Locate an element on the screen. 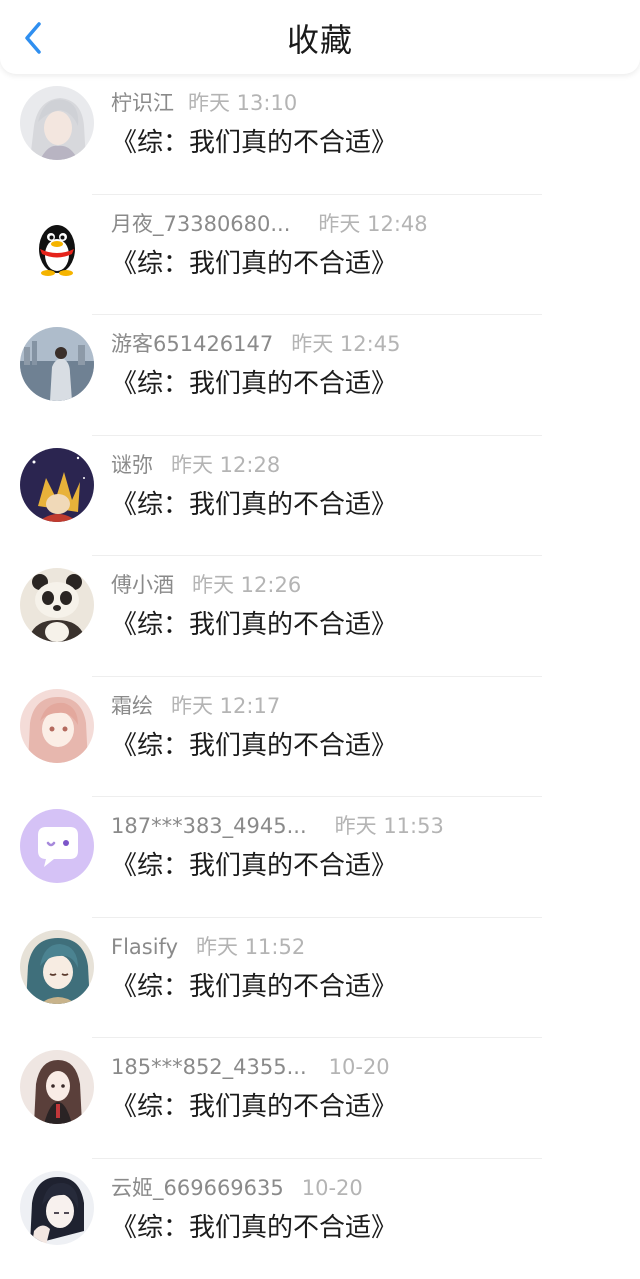 The width and height of the screenshot is (640, 1279). username: Flasify is located at coordinates (144, 947).